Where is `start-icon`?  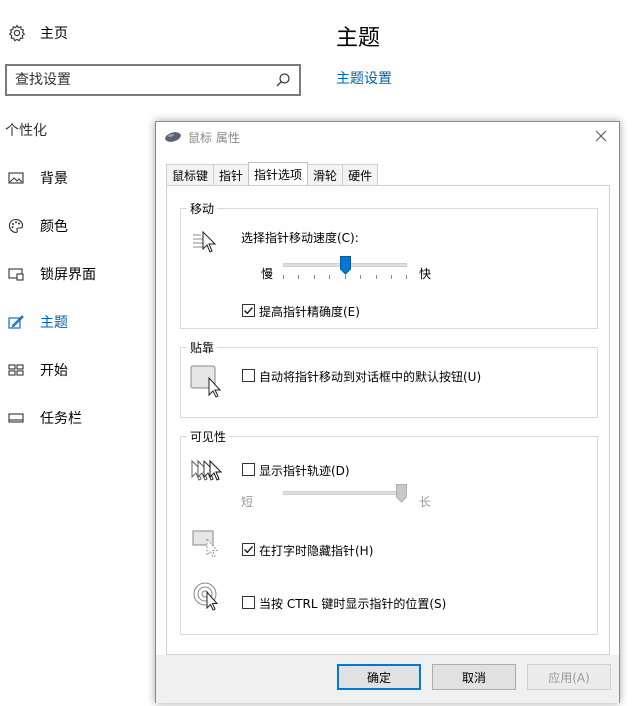 start-icon is located at coordinates (16, 370).